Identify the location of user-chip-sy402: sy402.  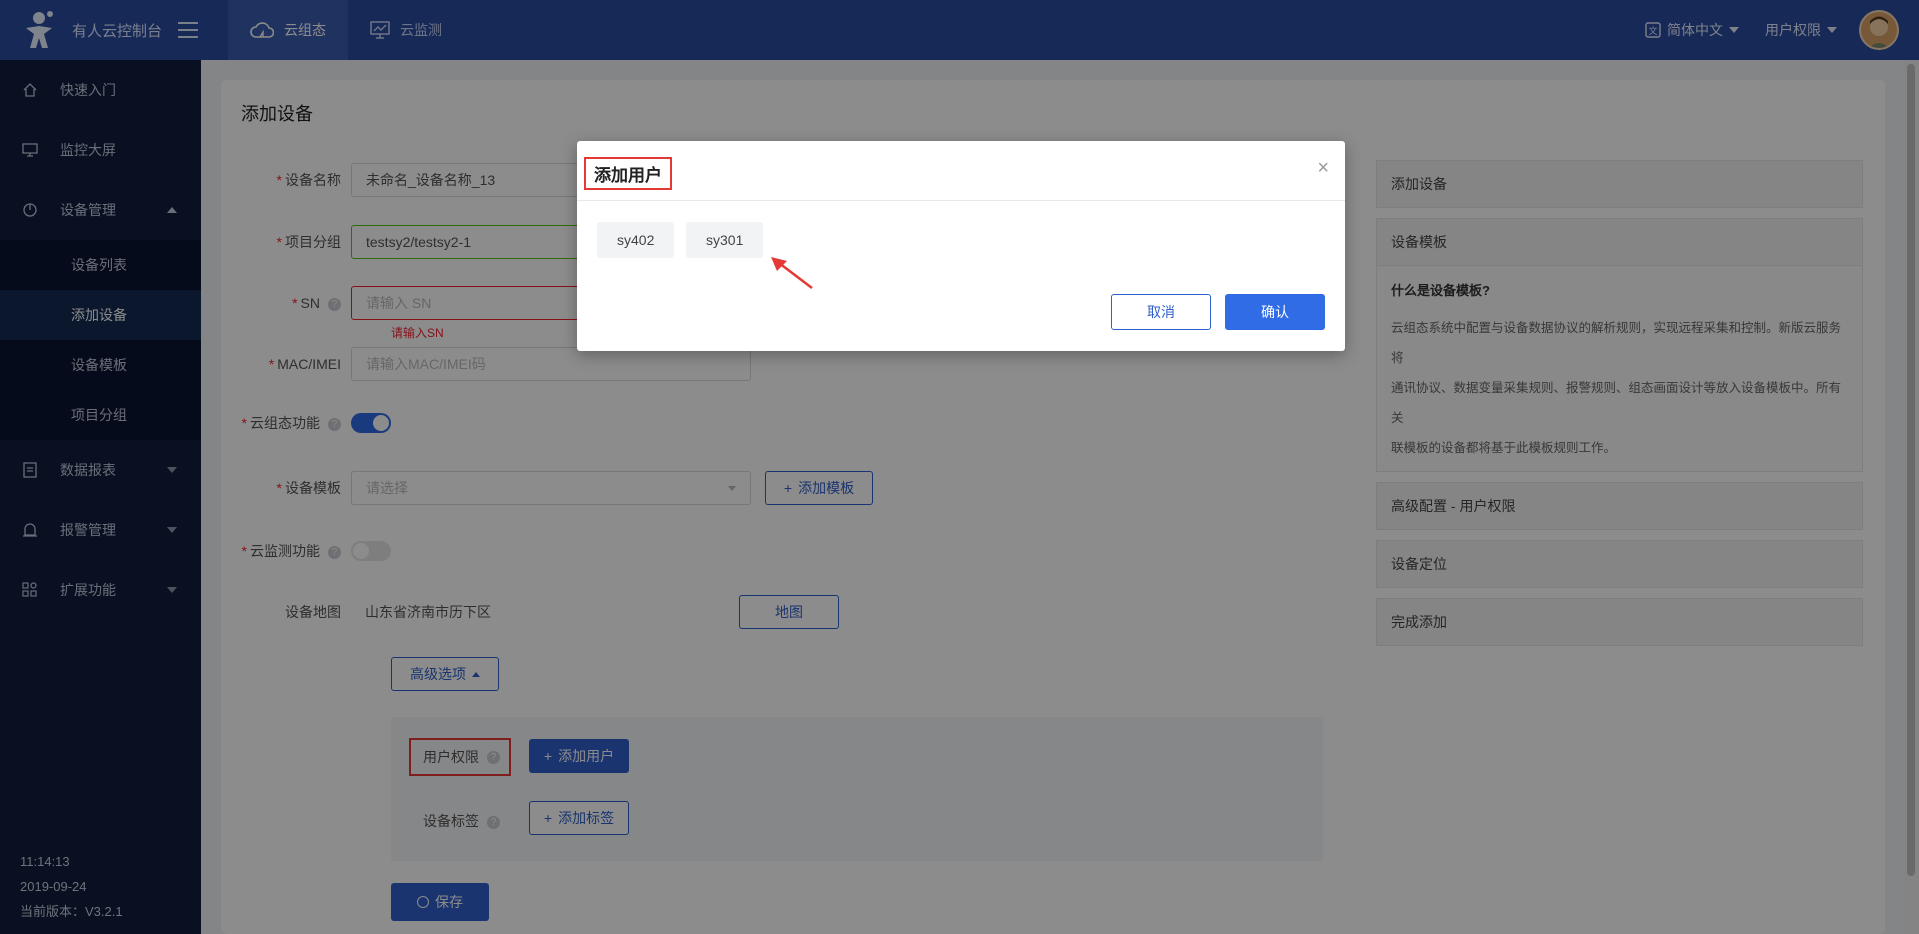
(636, 240).